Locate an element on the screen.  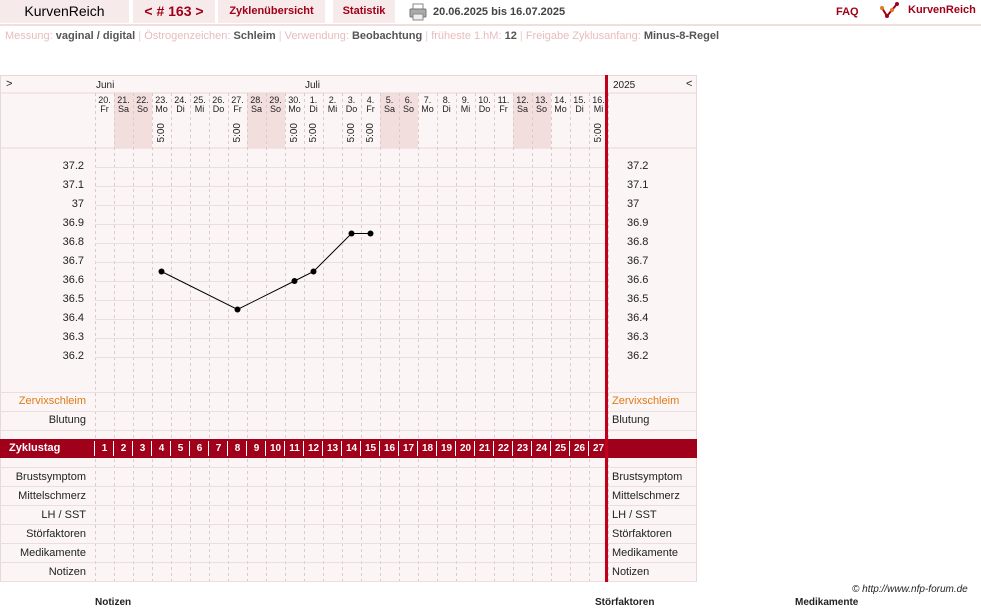
cycle-day-number: 4 is located at coordinates (161, 448).